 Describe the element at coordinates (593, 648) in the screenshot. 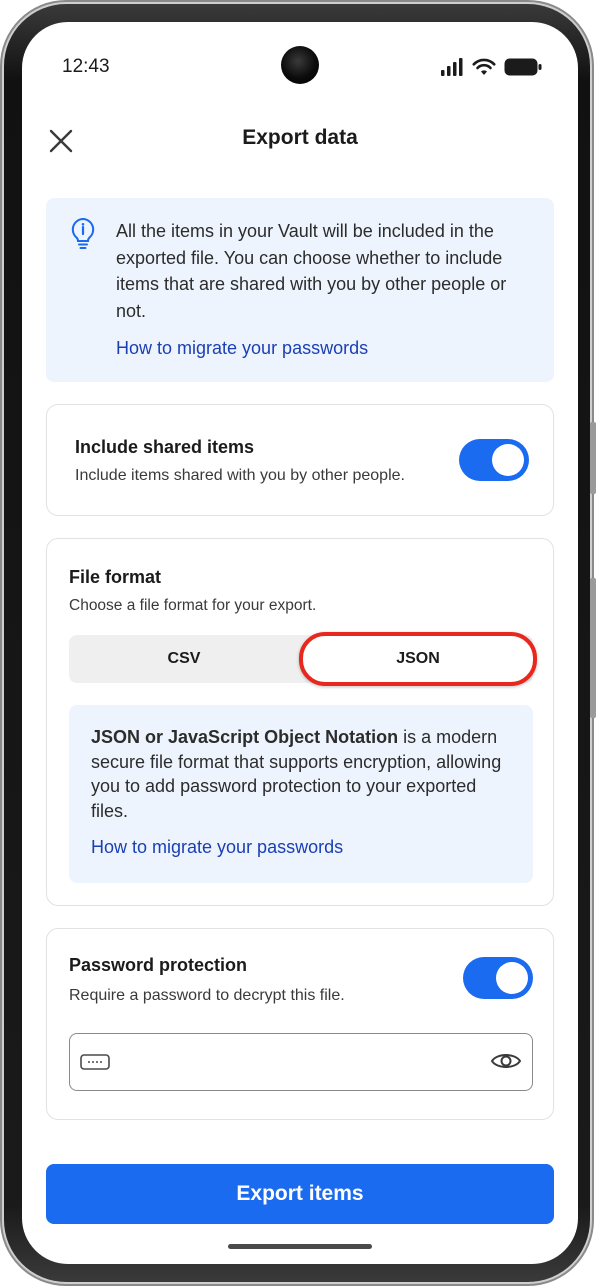

I see `power-button` at that location.